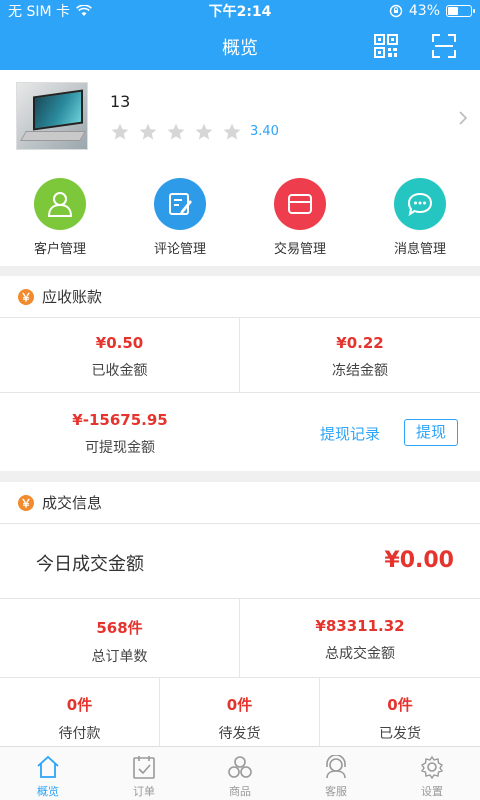 The height and width of the screenshot is (800, 480). I want to click on page-title: 概览, so click(240, 48).